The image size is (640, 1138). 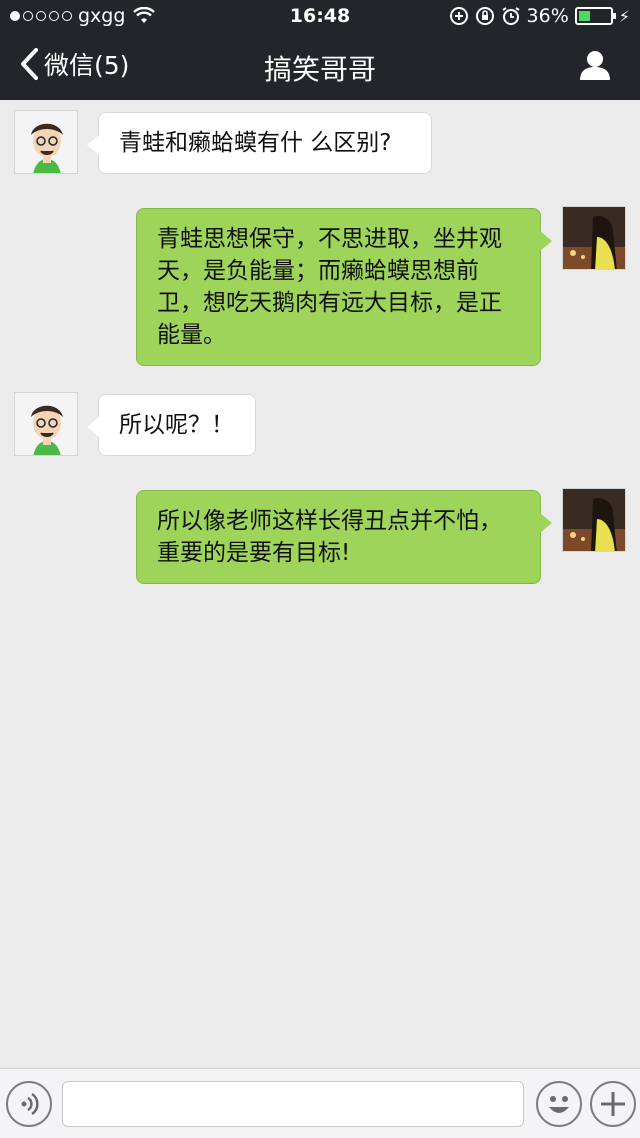 I want to click on message-bubble-outgoing: 所以像老师这样长得丑点并不怕，重要的是要有目标!, so click(x=344, y=537).